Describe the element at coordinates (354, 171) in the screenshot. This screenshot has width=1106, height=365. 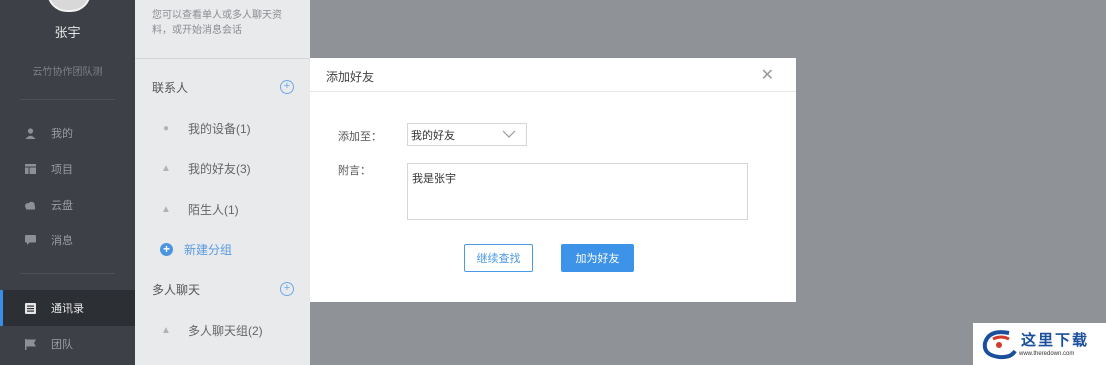
I see `message-label: 附言：` at that location.